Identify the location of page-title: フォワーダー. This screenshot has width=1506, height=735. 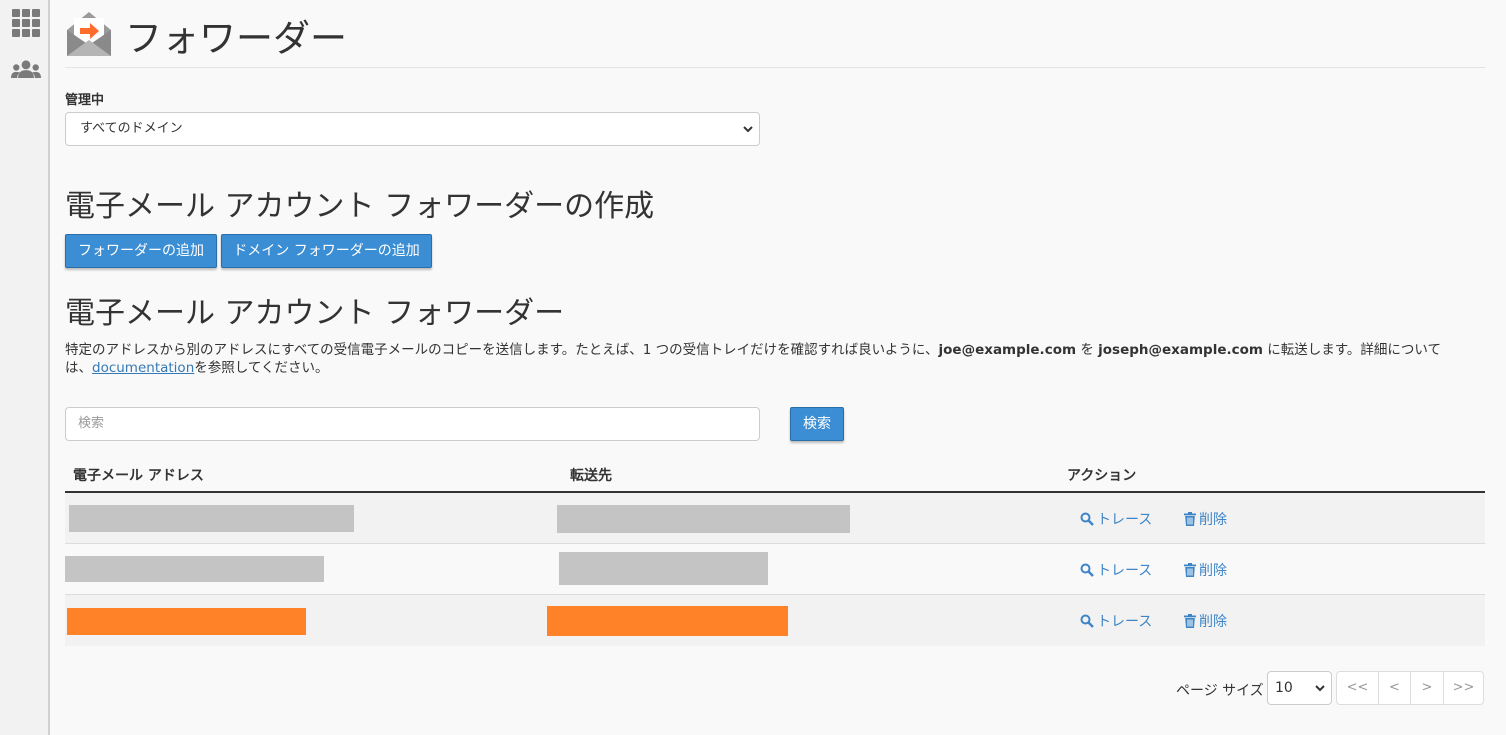
(236, 38).